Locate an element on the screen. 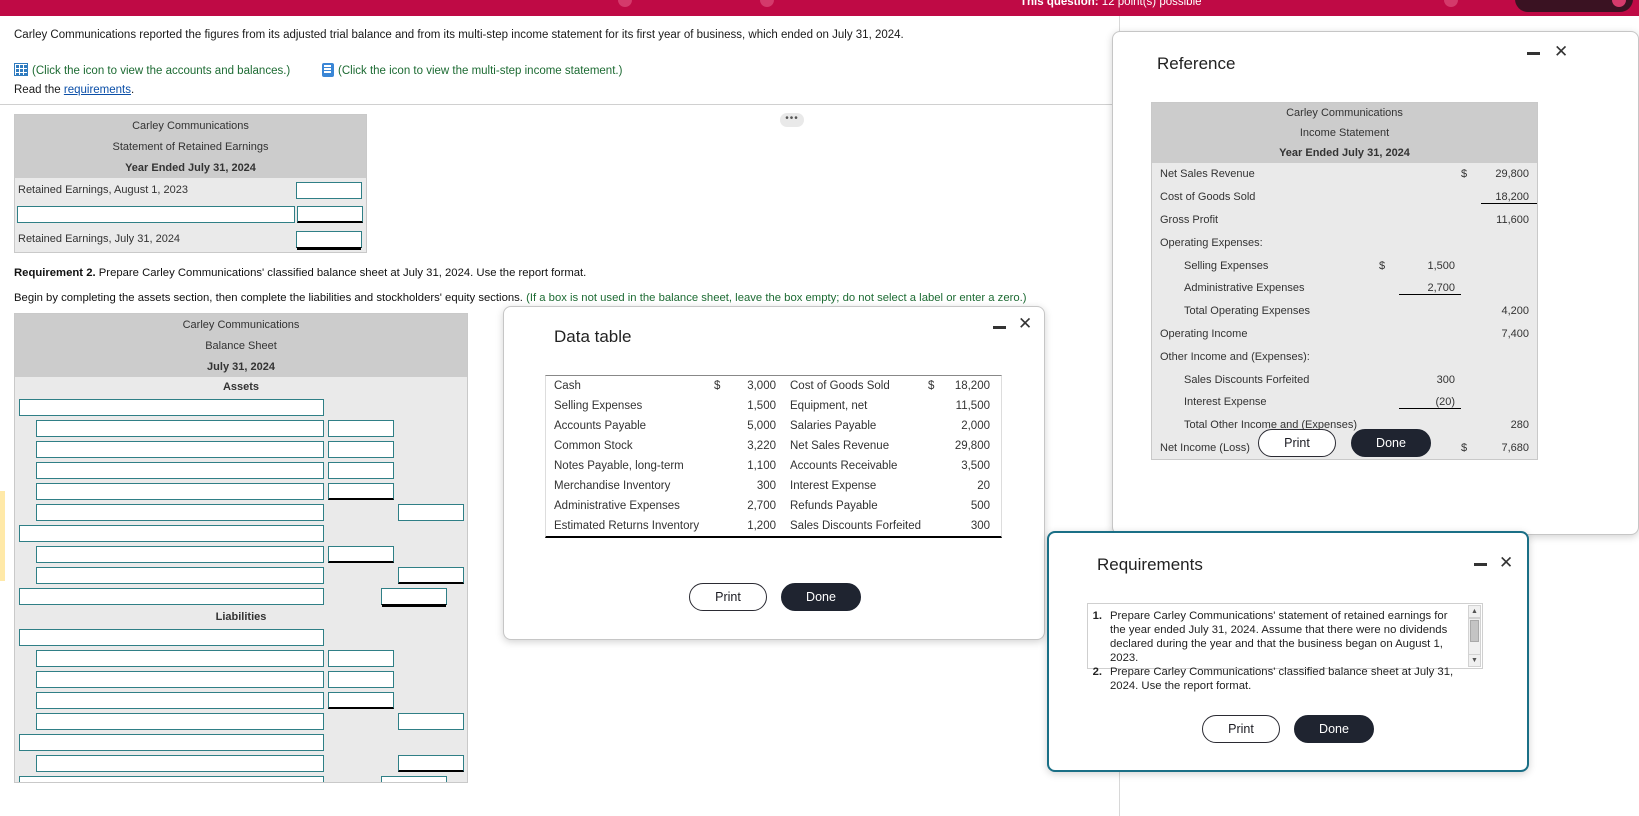  data-table-minimize-button is located at coordinates (999, 327).